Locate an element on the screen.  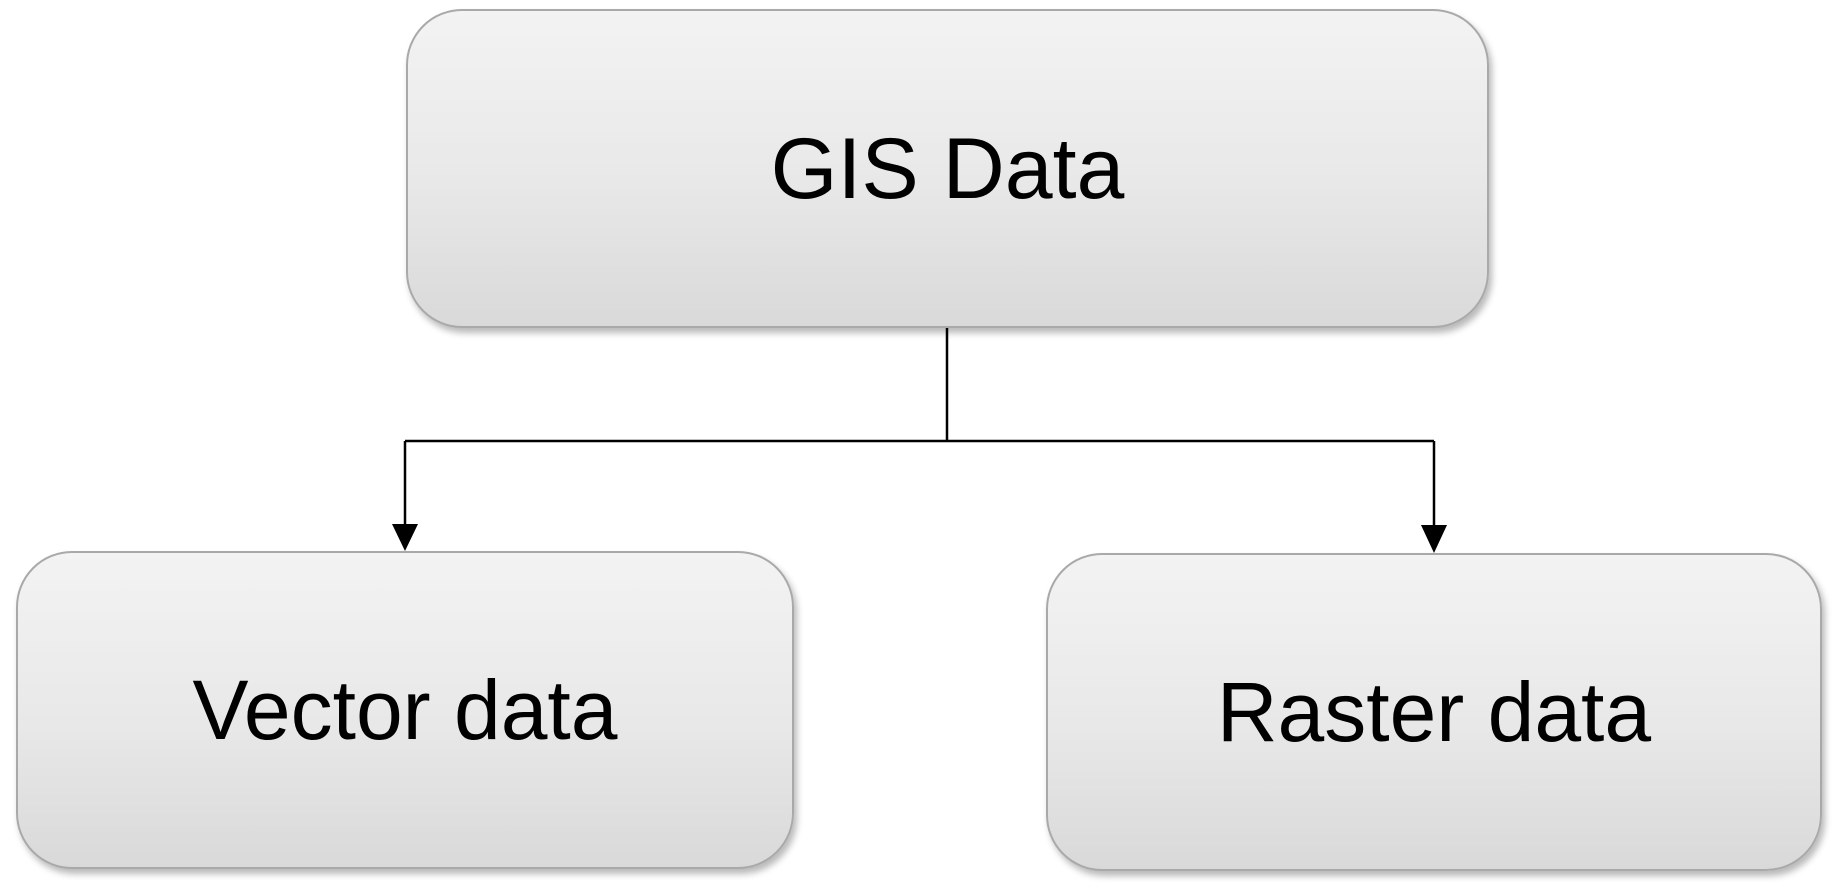
node-vector-data-label: Vector data is located at coordinates (405, 710).